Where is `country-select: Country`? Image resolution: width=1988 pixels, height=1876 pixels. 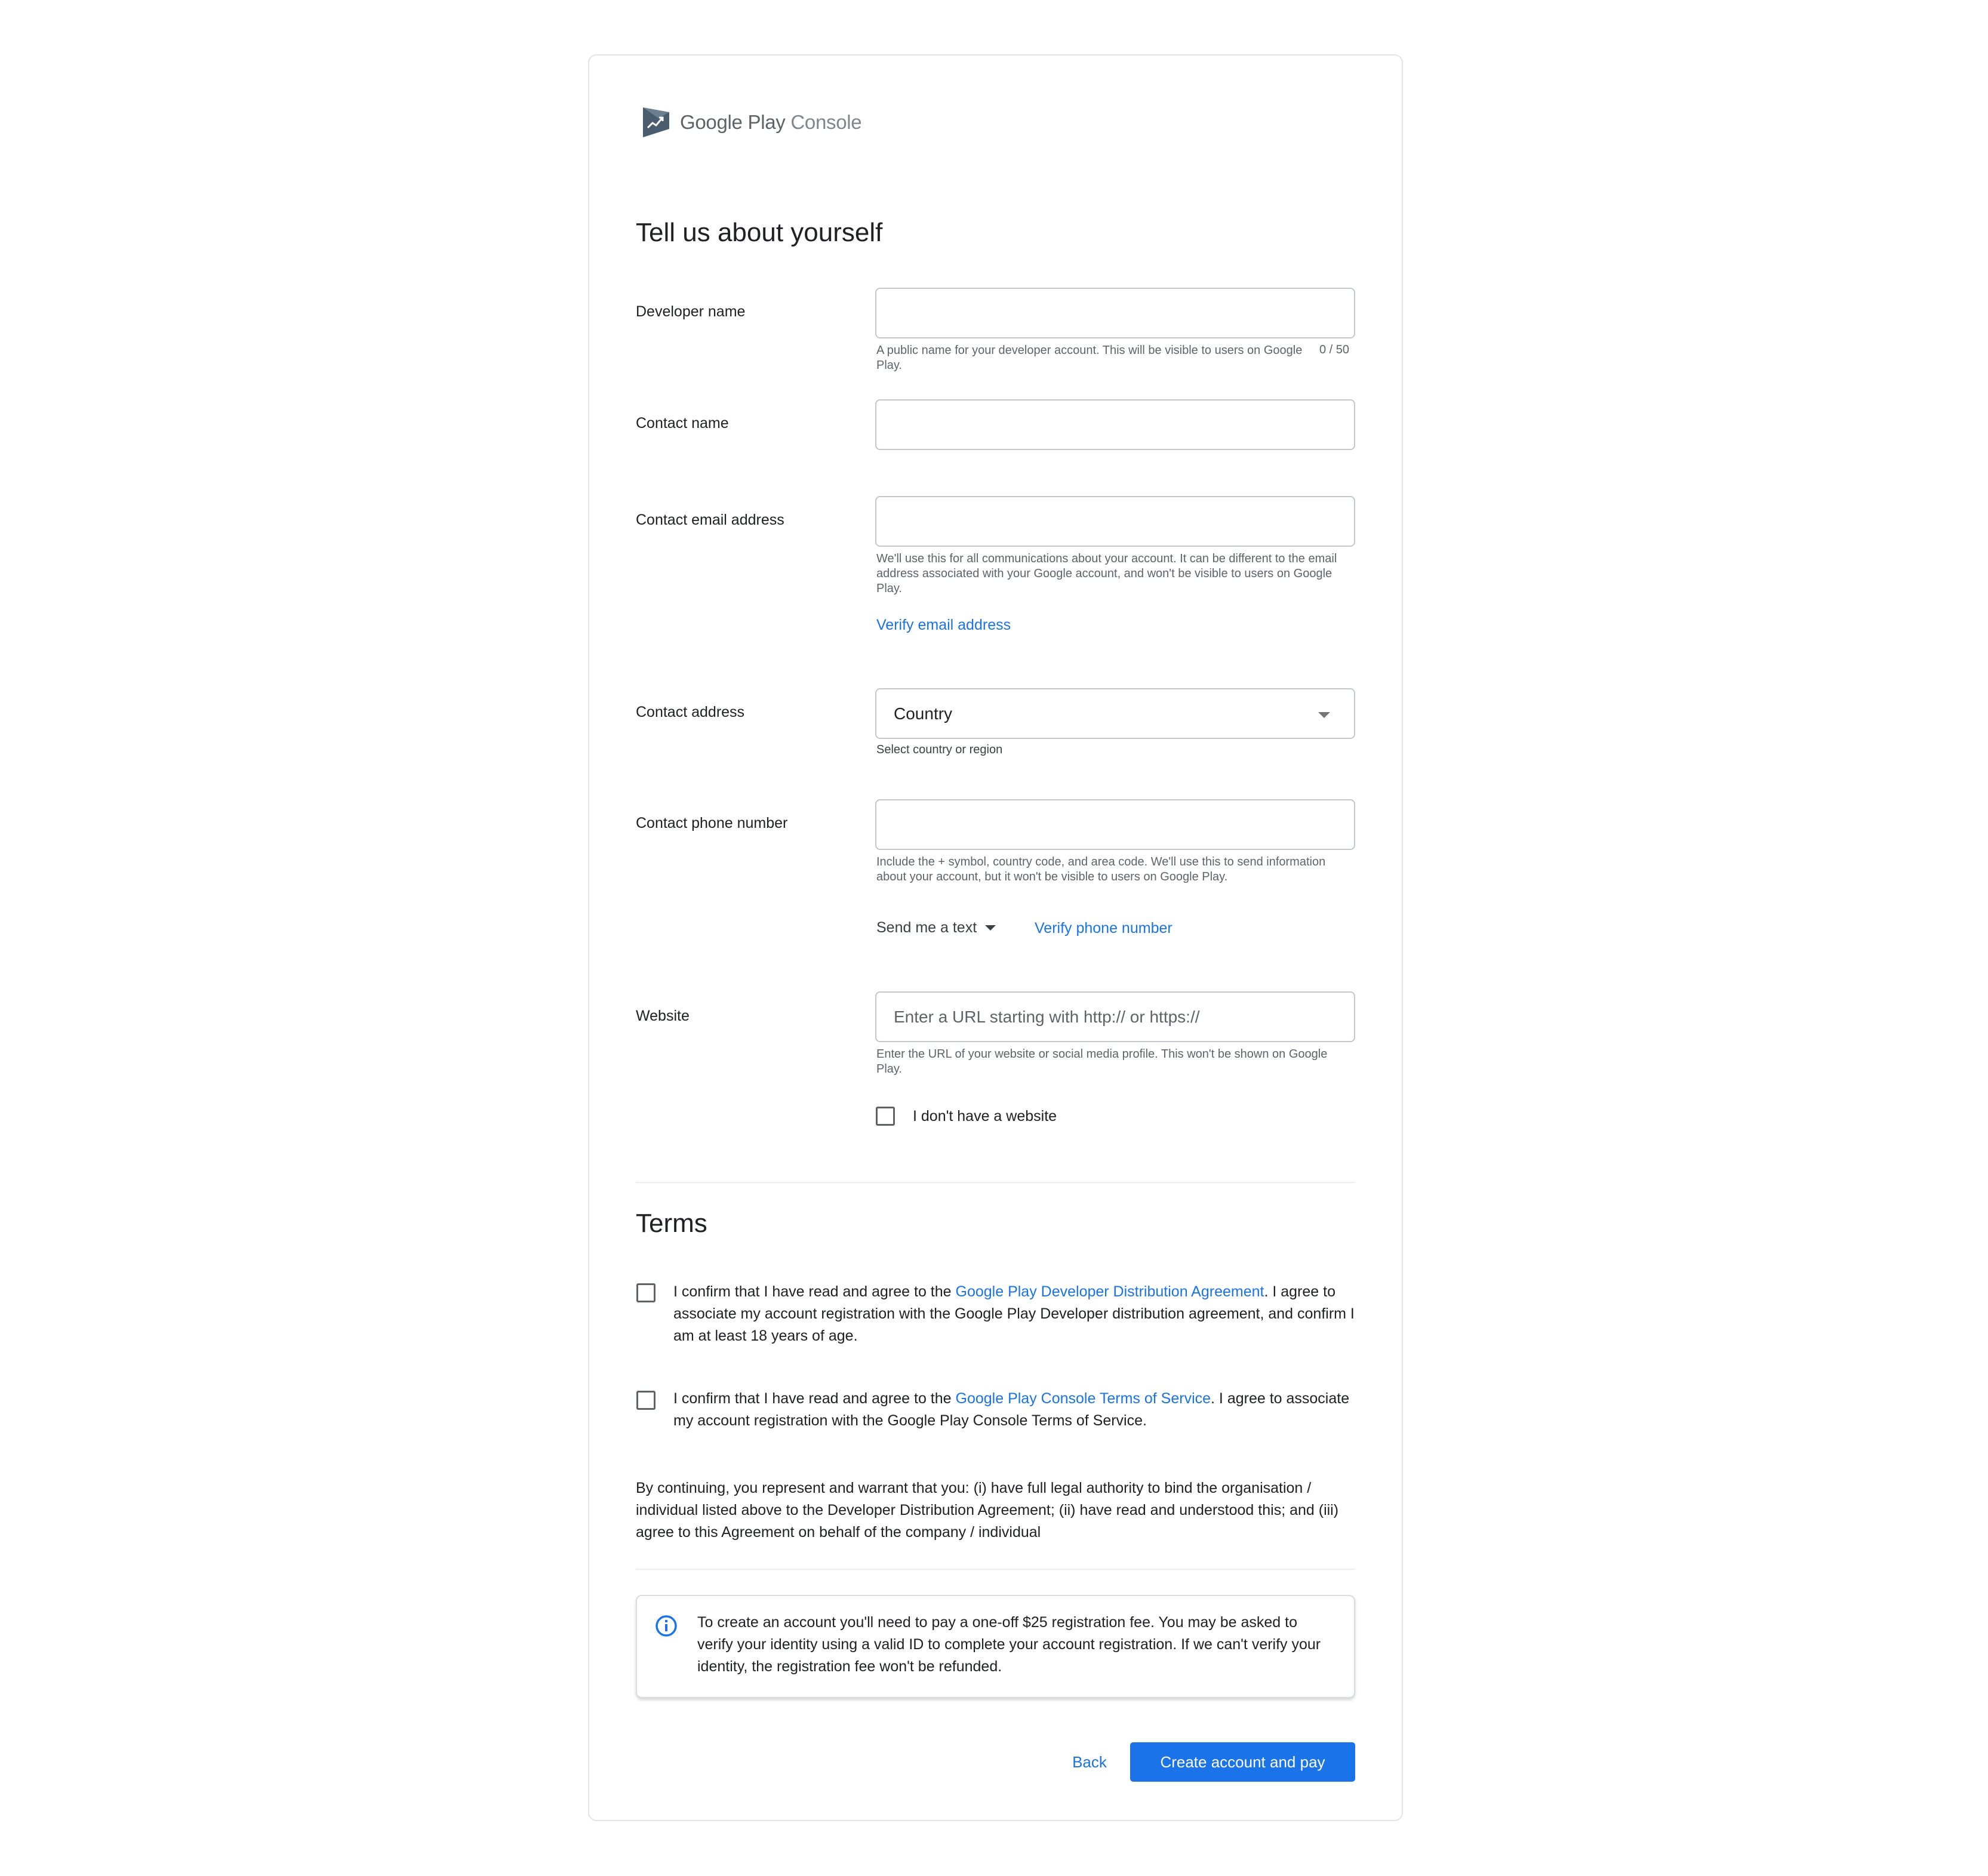 country-select: Country is located at coordinates (1115, 713).